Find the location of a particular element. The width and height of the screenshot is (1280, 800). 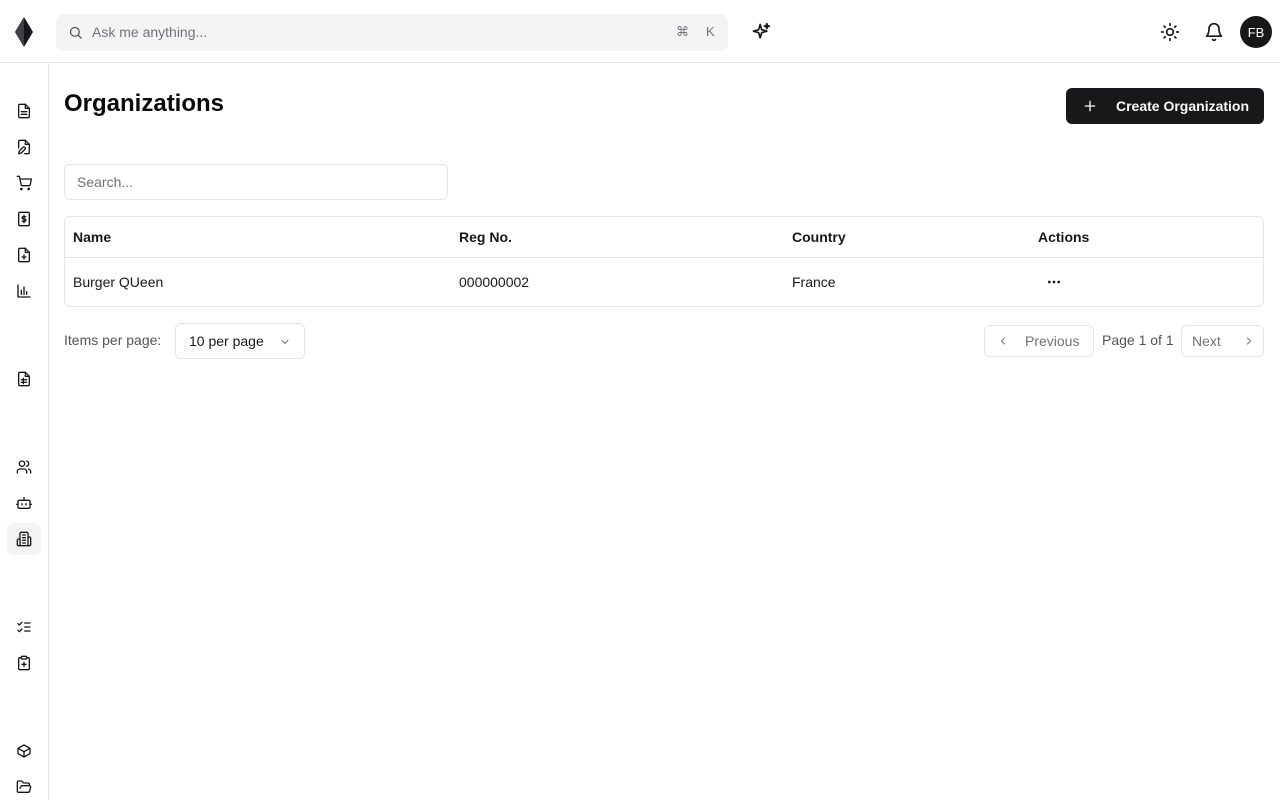

previous-page-button: Previous is located at coordinates (1039, 341).